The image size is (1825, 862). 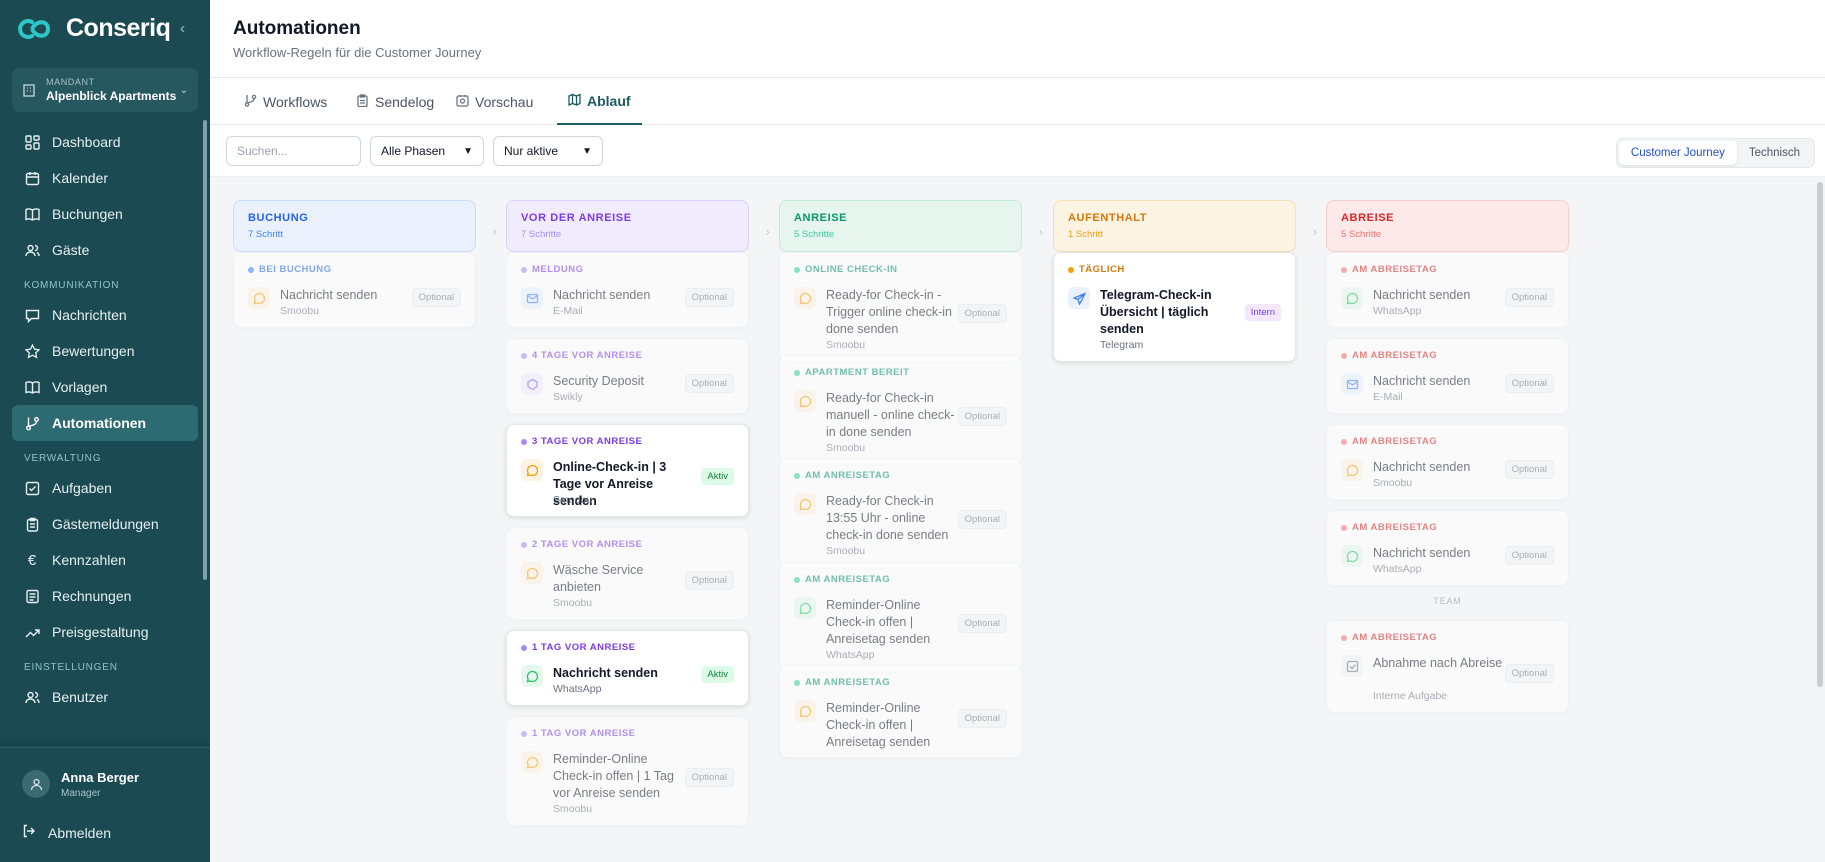 What do you see at coordinates (105, 488) in the screenshot?
I see `nav-aufgaben: Aufgaben` at bounding box center [105, 488].